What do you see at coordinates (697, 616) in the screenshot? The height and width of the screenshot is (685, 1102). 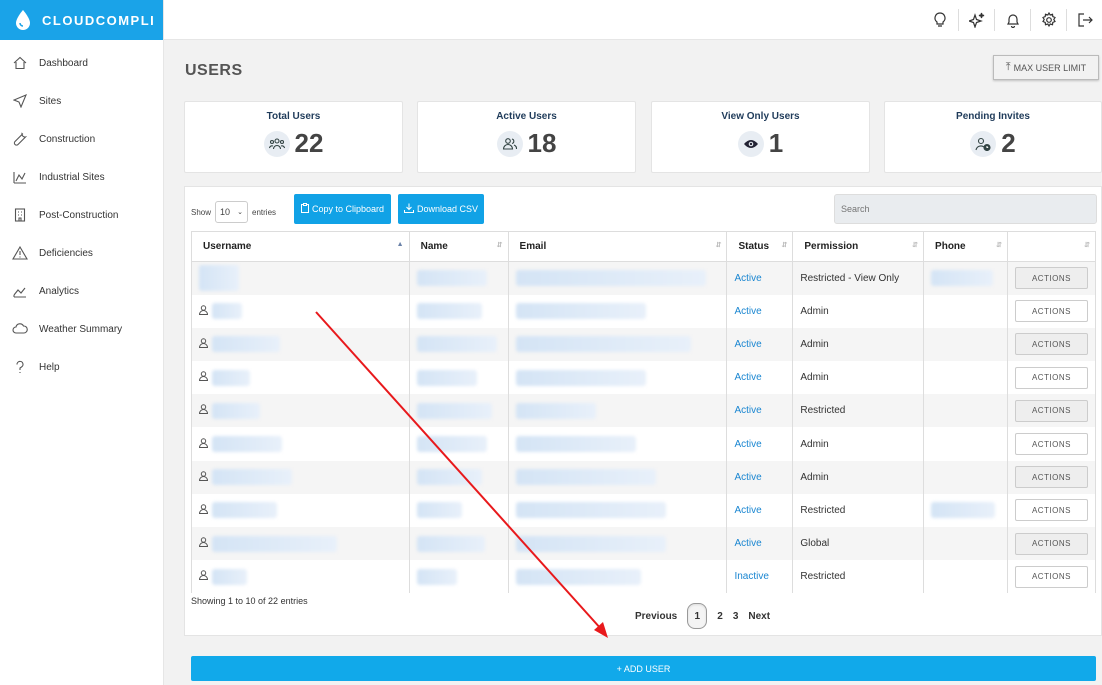 I see `pagination-page-1: 1` at bounding box center [697, 616].